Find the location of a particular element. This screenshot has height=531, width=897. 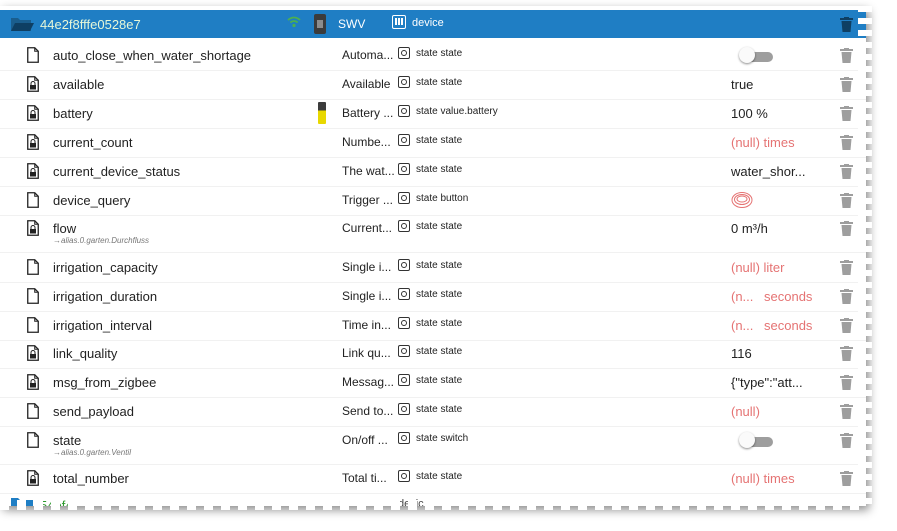

state-value: 0 m³/h is located at coordinates (749, 228).